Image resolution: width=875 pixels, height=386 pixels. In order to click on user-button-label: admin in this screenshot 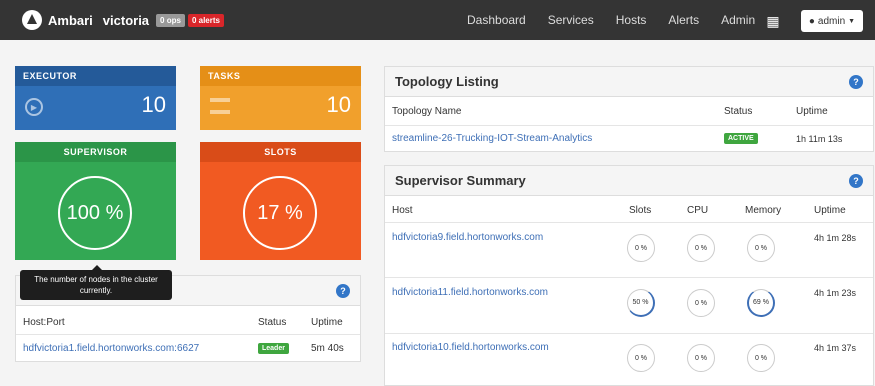, I will do `click(831, 21)`.